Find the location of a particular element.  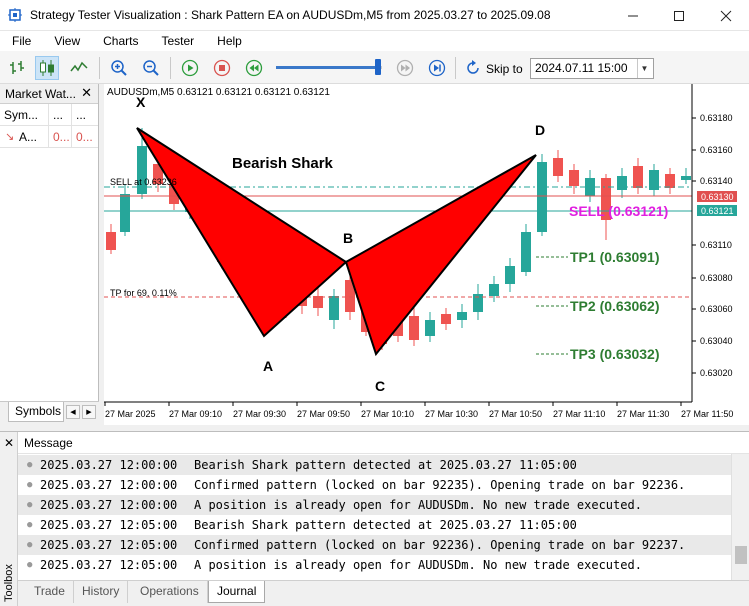

toolbox-tabs: Trade History Operations Journal is located at coordinates (383, 593).